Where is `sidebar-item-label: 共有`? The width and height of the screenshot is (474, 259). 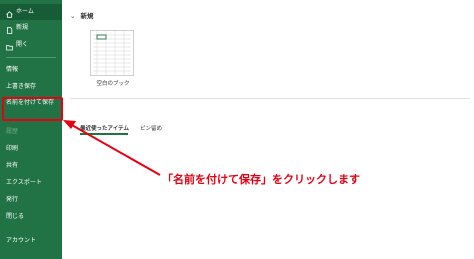 sidebar-item-label: 共有 is located at coordinates (12, 165).